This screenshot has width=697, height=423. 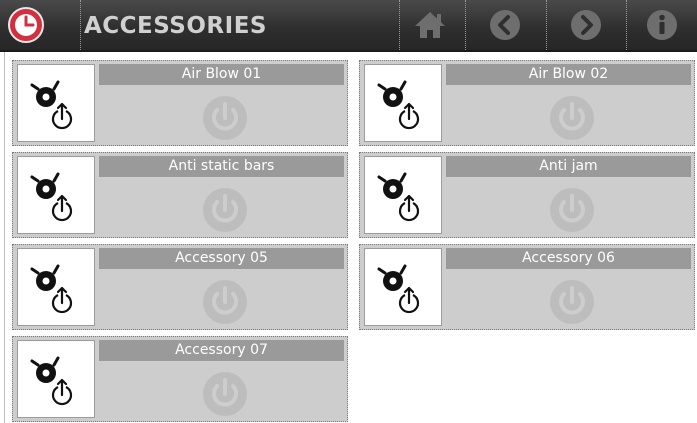 I want to click on accessory-label: Air Blow 02, so click(x=568, y=74).